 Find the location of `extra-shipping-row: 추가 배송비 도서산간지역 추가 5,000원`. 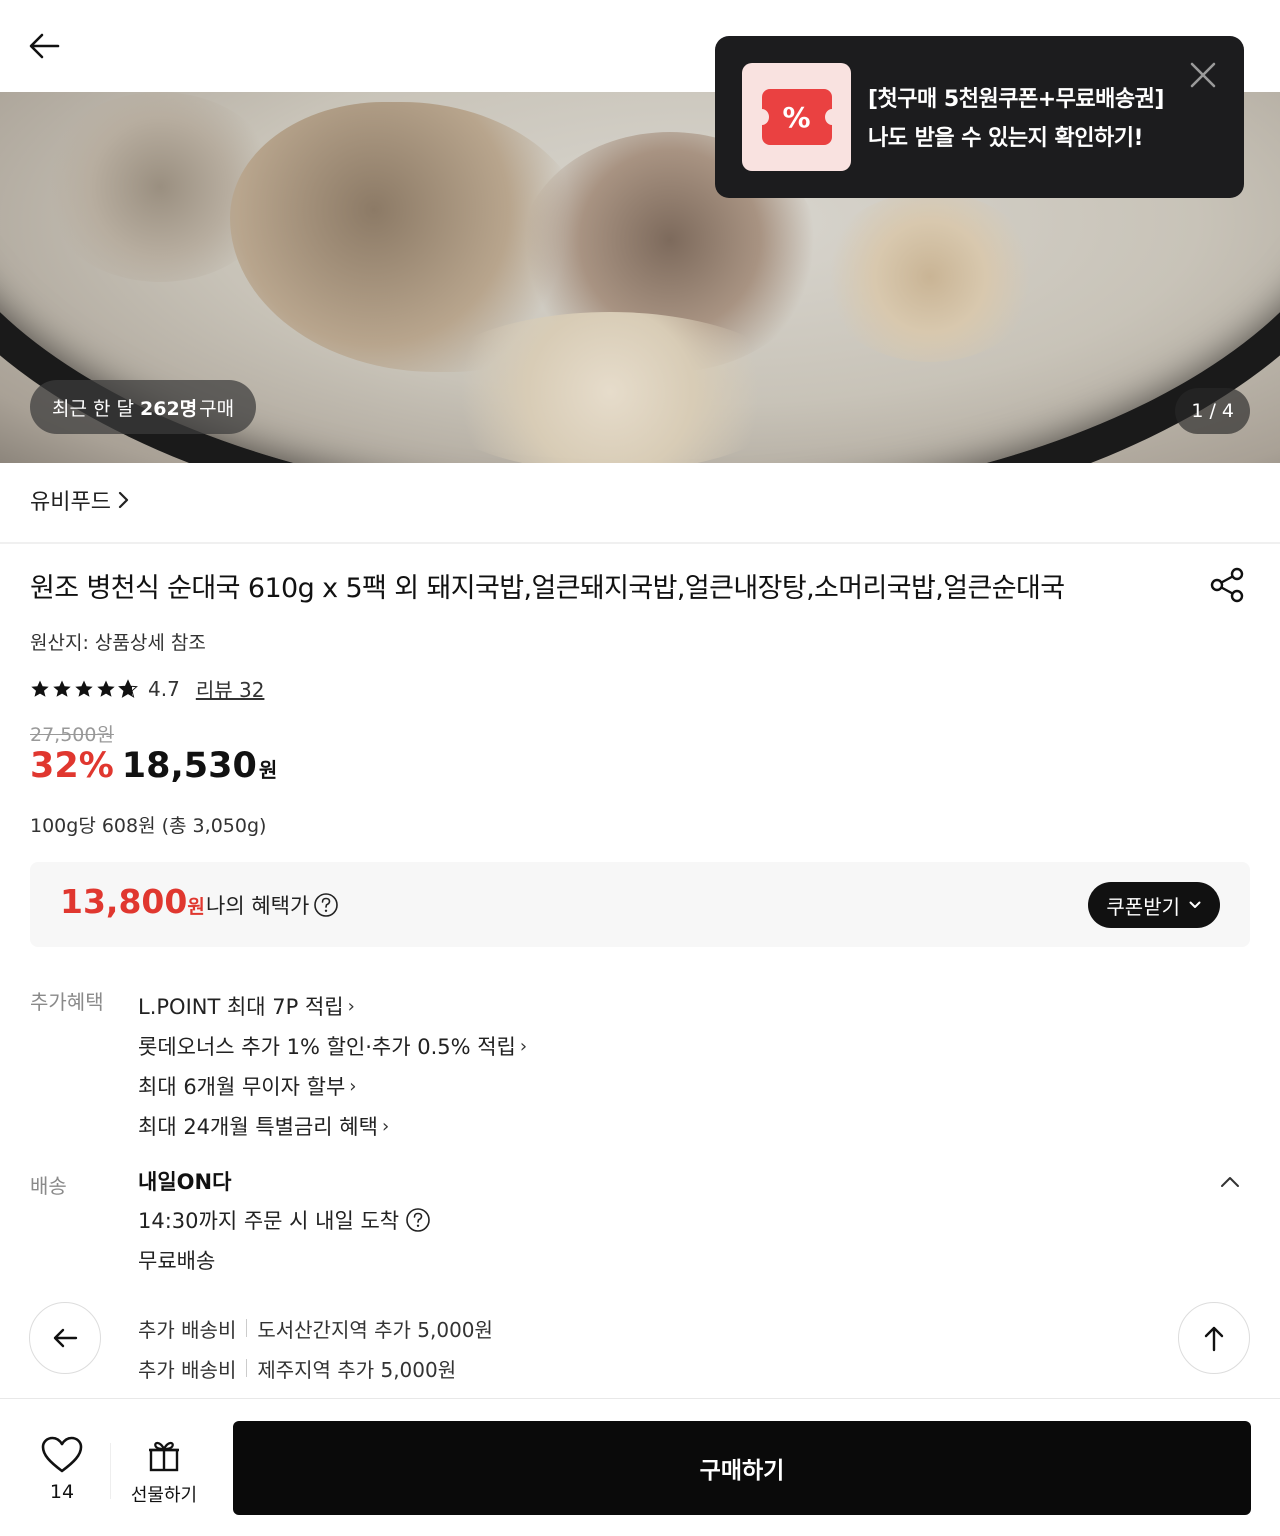

extra-shipping-row: 추가 배송비 도서산간지역 추가 5,000원 is located at coordinates (315, 1328).